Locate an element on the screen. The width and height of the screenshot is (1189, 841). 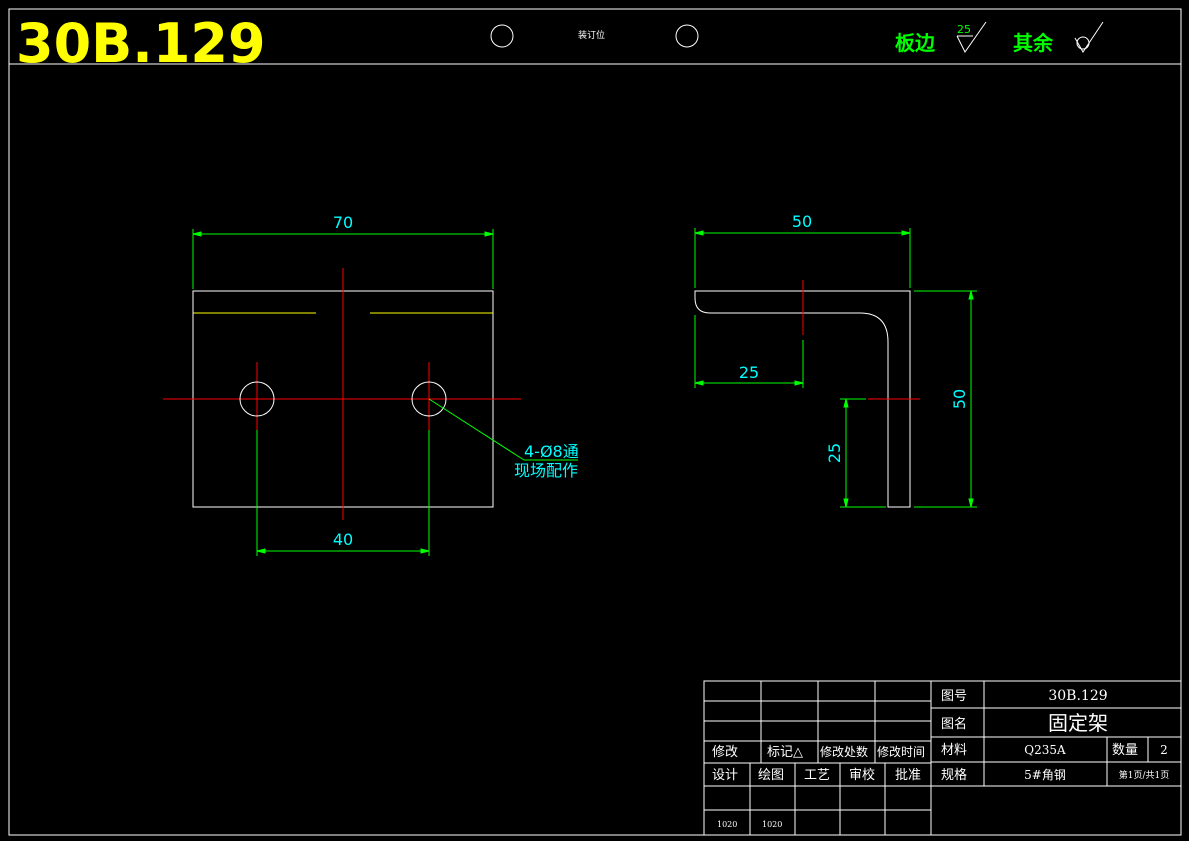
front-view: 70 40 4-Ø8通 现场配作 is located at coordinates (371, 384).